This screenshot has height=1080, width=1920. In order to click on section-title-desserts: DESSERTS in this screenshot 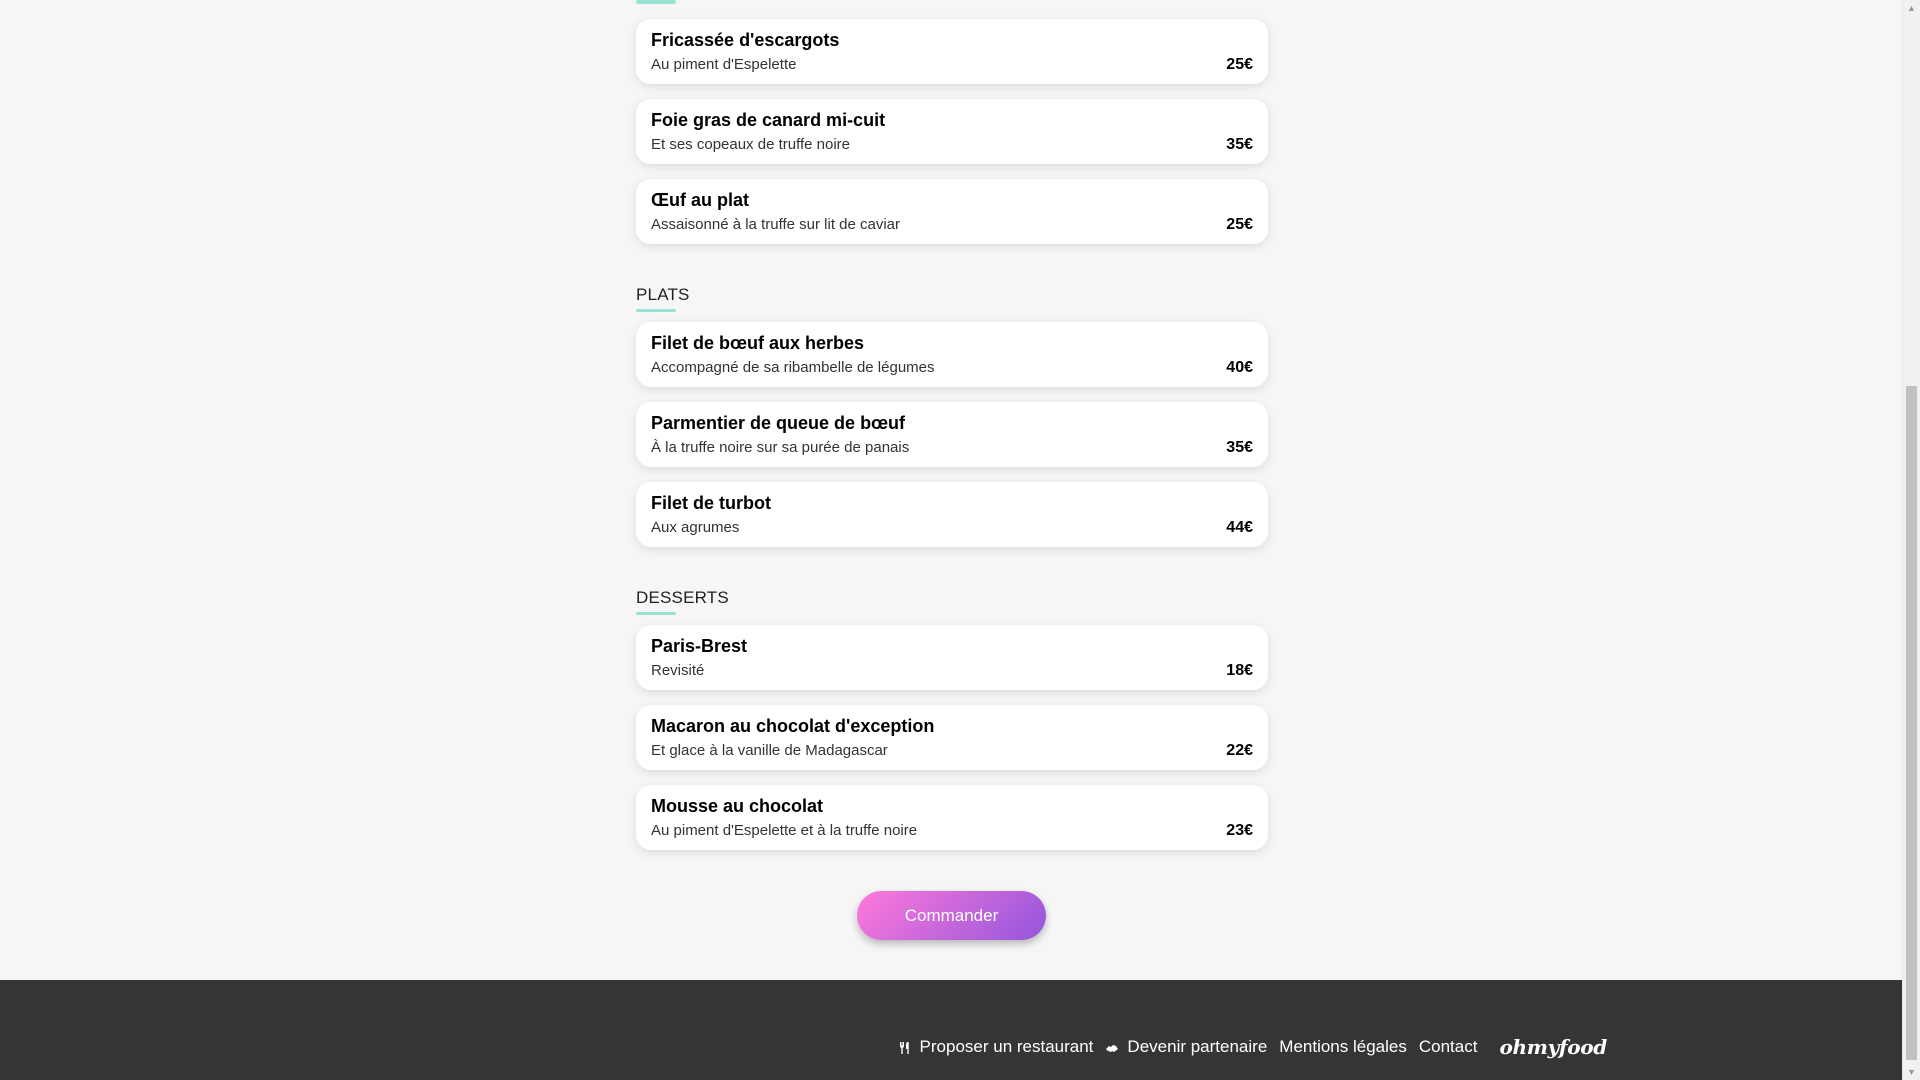, I will do `click(682, 601)`.